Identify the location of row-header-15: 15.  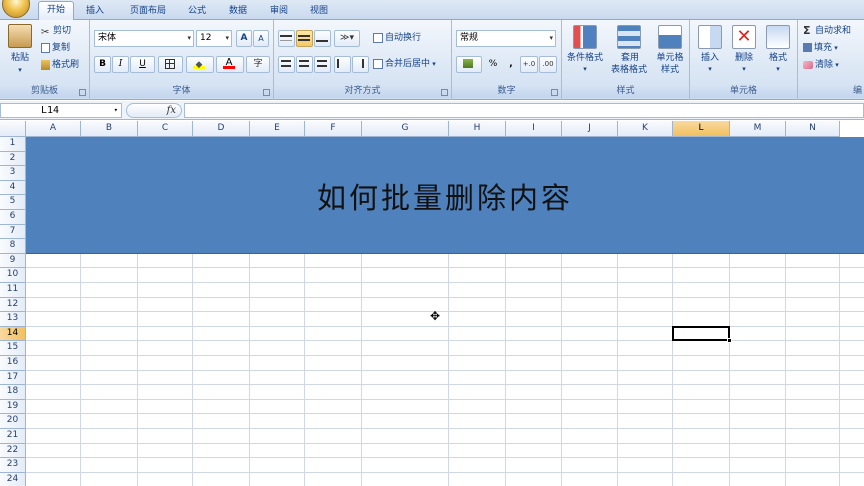
(13, 348).